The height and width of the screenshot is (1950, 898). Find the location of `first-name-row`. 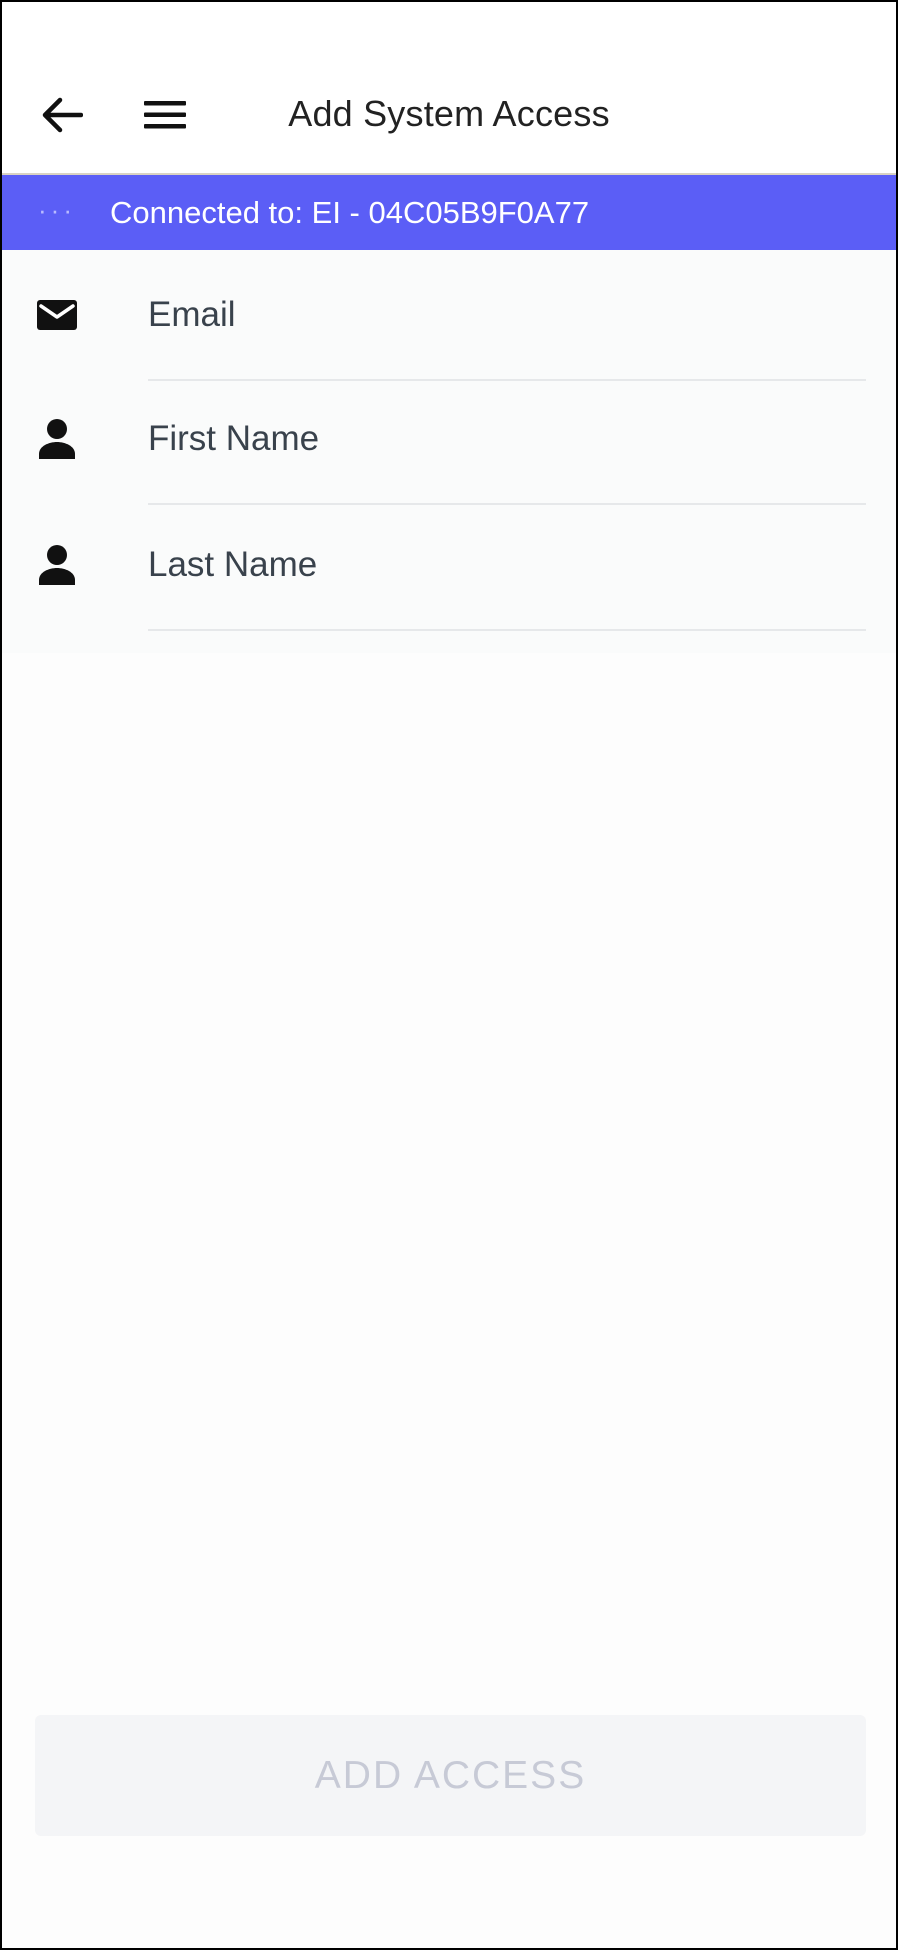

first-name-row is located at coordinates (449, 439).